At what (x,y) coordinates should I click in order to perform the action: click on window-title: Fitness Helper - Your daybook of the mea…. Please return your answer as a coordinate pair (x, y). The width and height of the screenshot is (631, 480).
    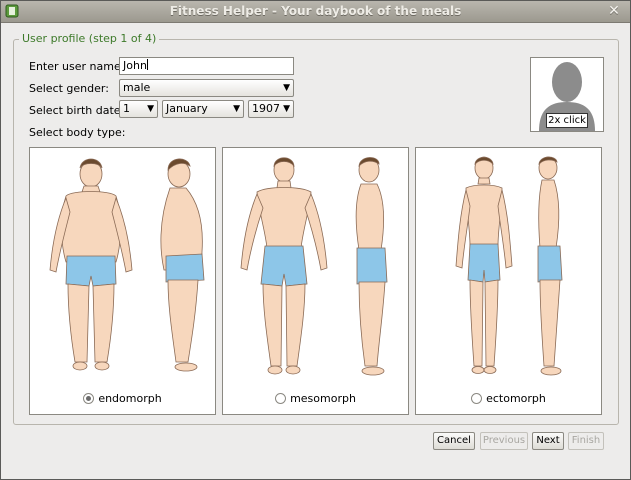
    Looking at the image, I should click on (315, 11).